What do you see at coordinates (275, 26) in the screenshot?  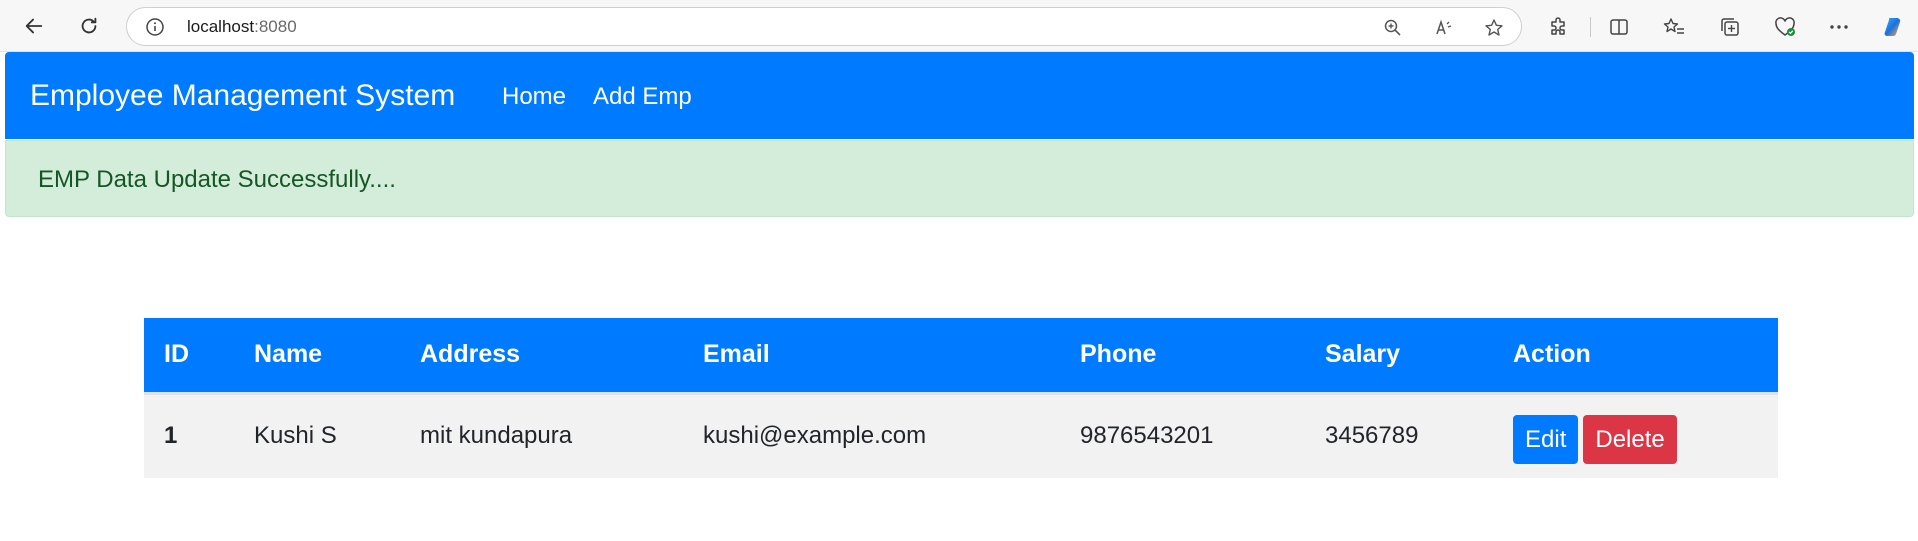 I see `url-port: :8080` at bounding box center [275, 26].